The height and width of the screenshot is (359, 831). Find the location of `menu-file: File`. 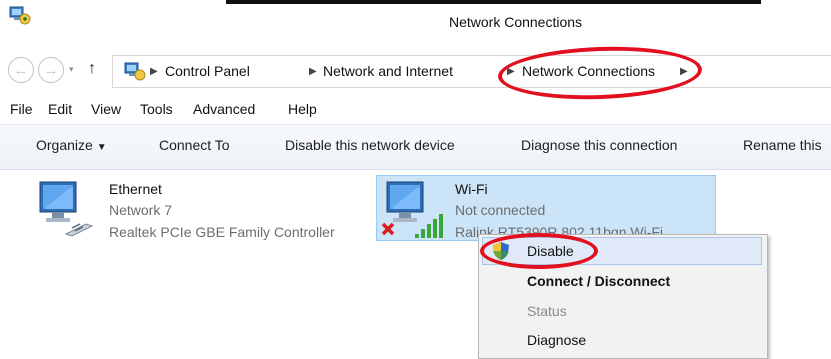

menu-file: File is located at coordinates (21, 109).